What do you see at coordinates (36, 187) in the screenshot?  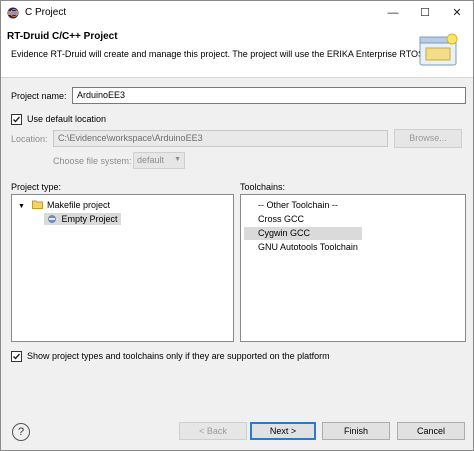 I see `project-type-label: Project type:` at bounding box center [36, 187].